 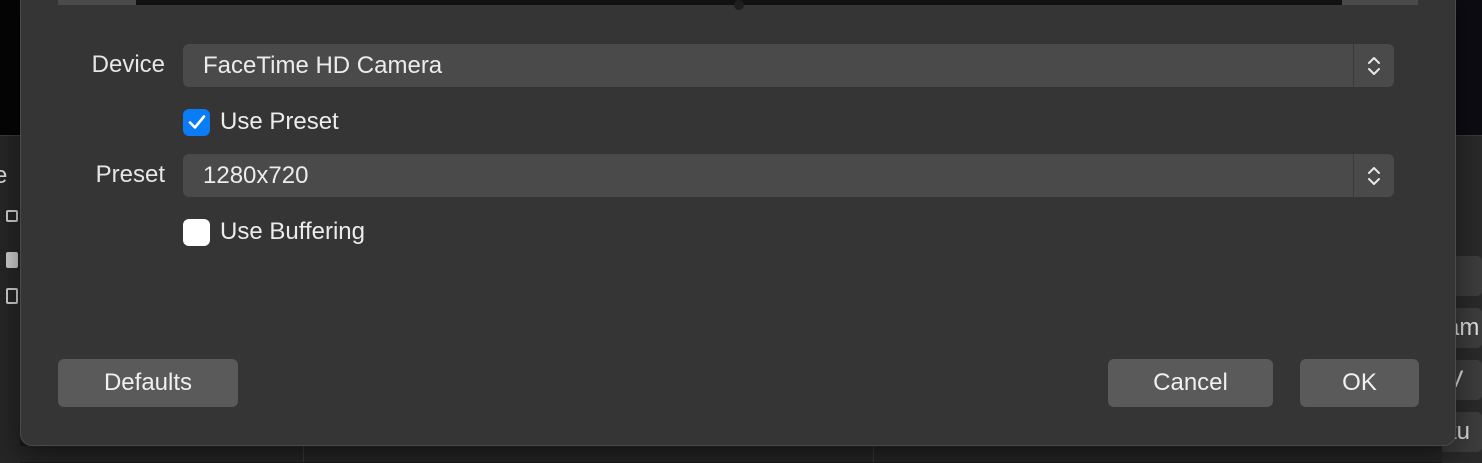 I want to click on use-buffering-checkbox-row: Use Buffering, so click(x=274, y=232).